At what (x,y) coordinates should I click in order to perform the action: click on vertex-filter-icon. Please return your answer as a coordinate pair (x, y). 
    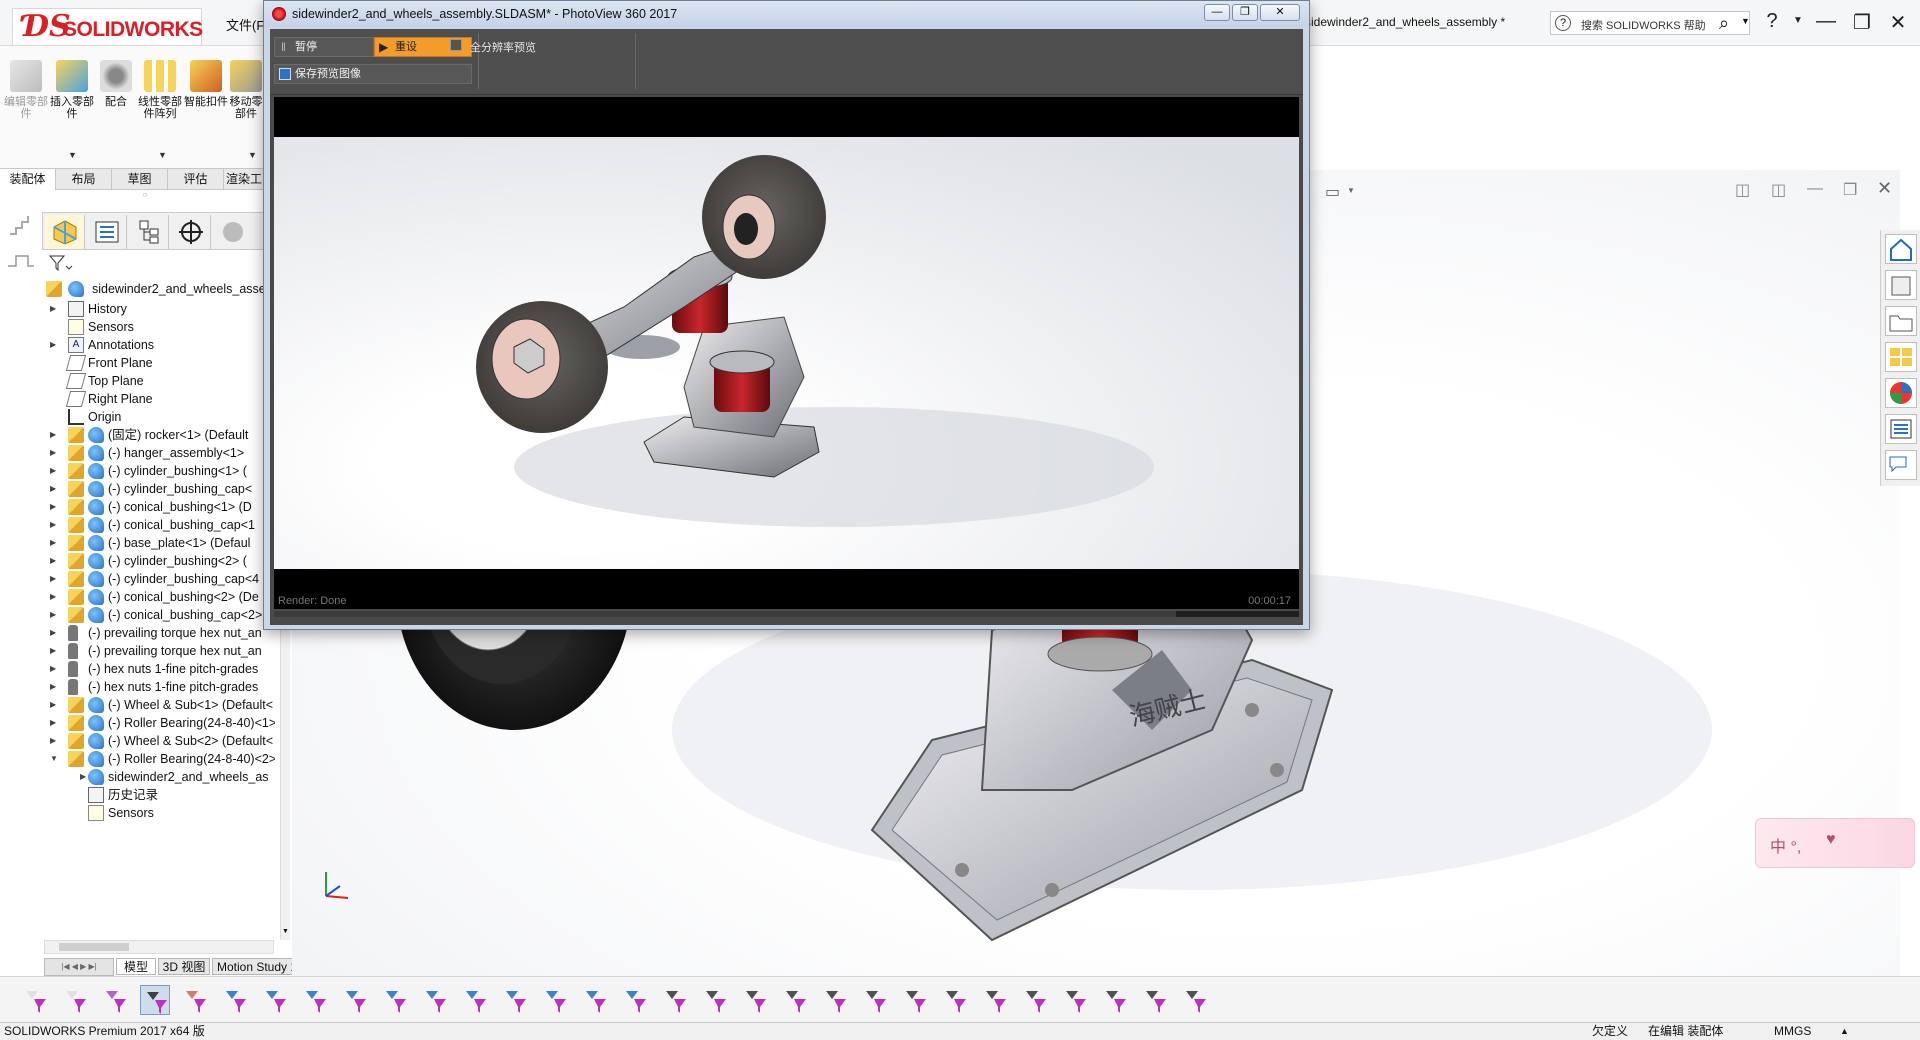
    Looking at the image, I should click on (235, 1000).